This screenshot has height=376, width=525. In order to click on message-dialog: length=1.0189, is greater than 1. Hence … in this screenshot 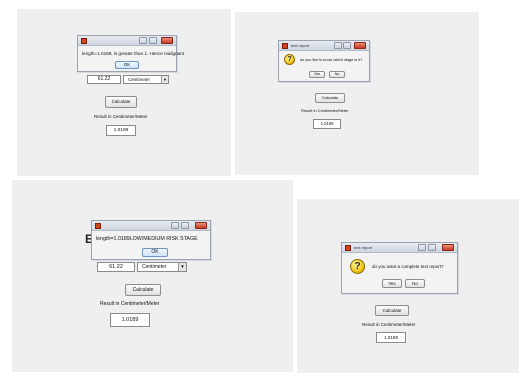, I will do `click(130, 53)`.